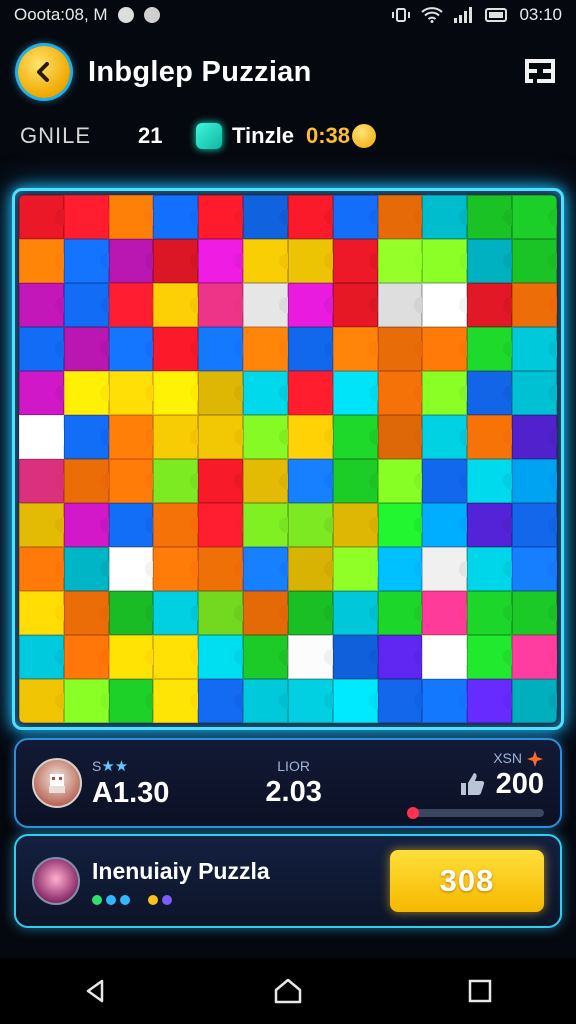 The height and width of the screenshot is (1024, 576). What do you see at coordinates (44, 72) in the screenshot?
I see `back-button` at bounding box center [44, 72].